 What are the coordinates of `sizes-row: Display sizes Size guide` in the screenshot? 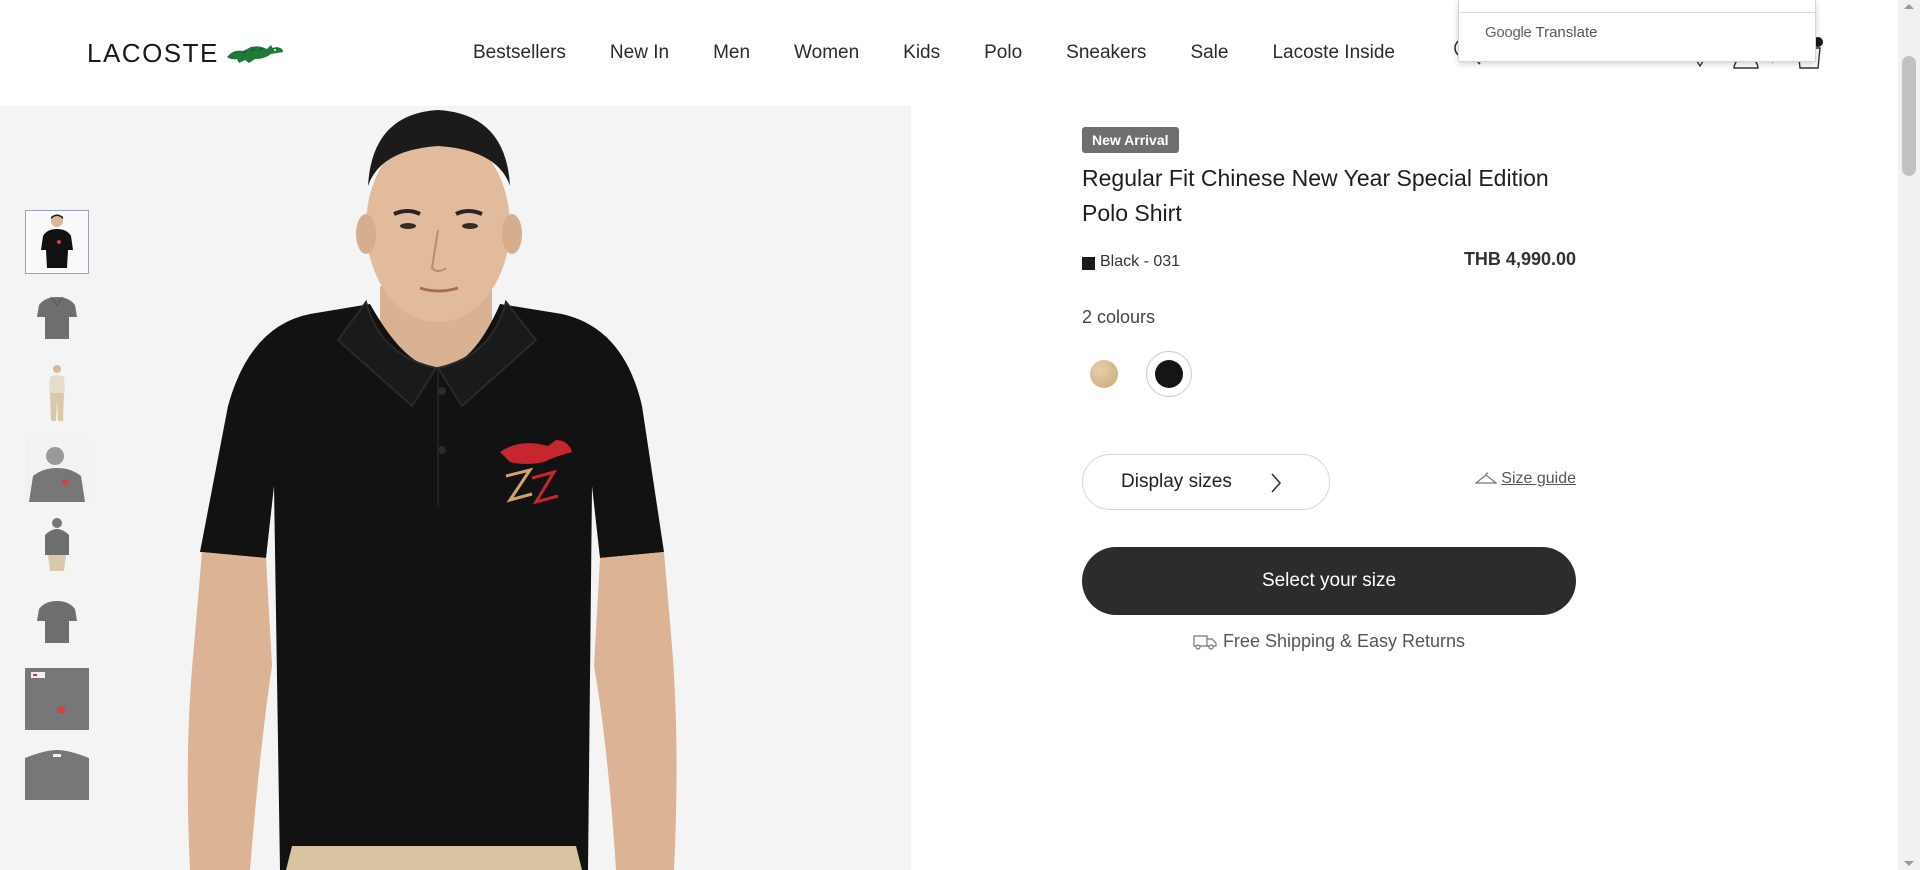 It's located at (1329, 482).